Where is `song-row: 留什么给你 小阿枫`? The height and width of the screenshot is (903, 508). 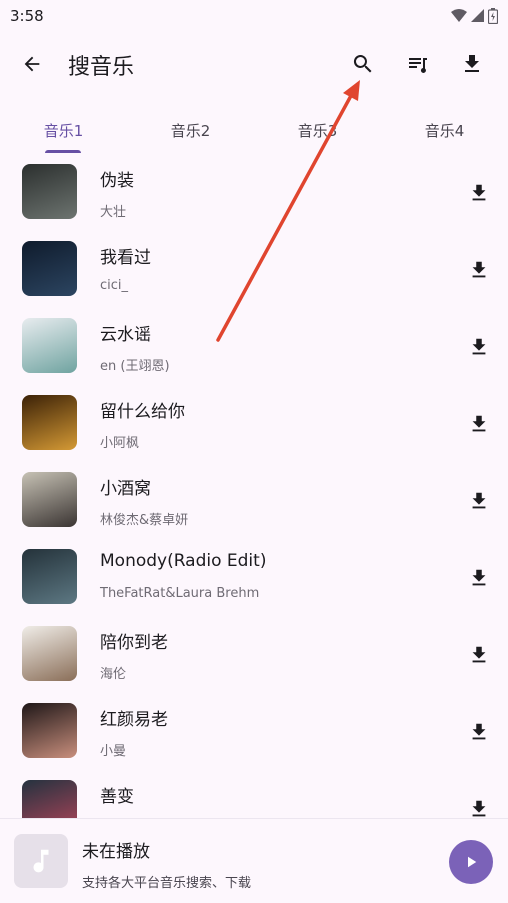
song-row: 留什么给你 小阿枫 is located at coordinates (254, 423).